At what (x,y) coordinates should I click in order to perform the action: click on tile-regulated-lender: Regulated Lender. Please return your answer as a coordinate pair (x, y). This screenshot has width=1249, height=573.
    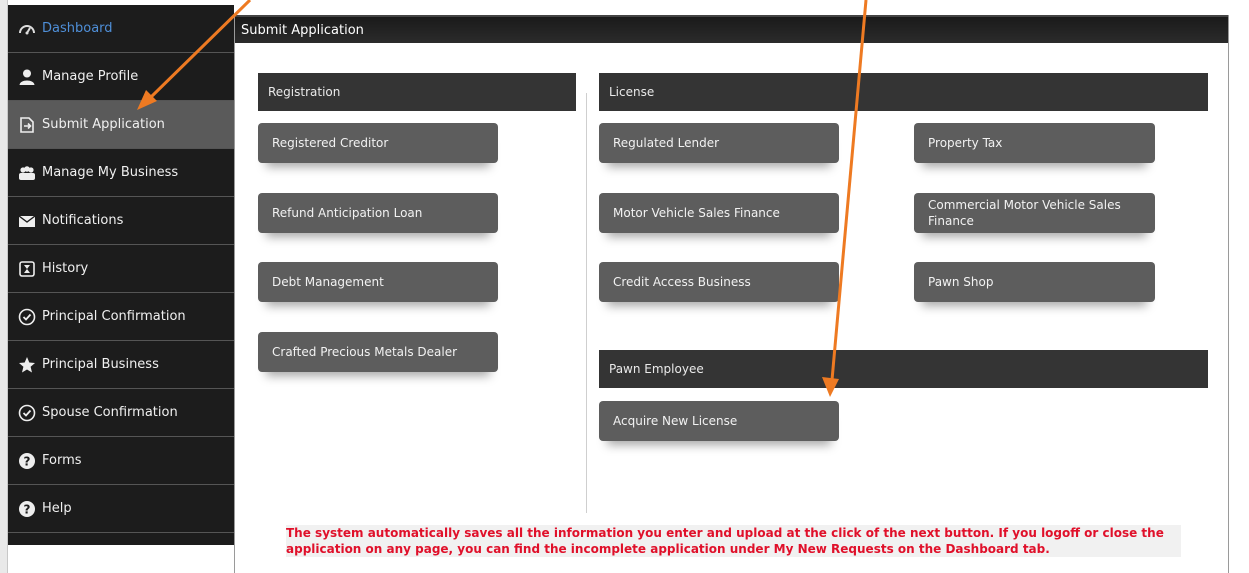
    Looking at the image, I should click on (719, 143).